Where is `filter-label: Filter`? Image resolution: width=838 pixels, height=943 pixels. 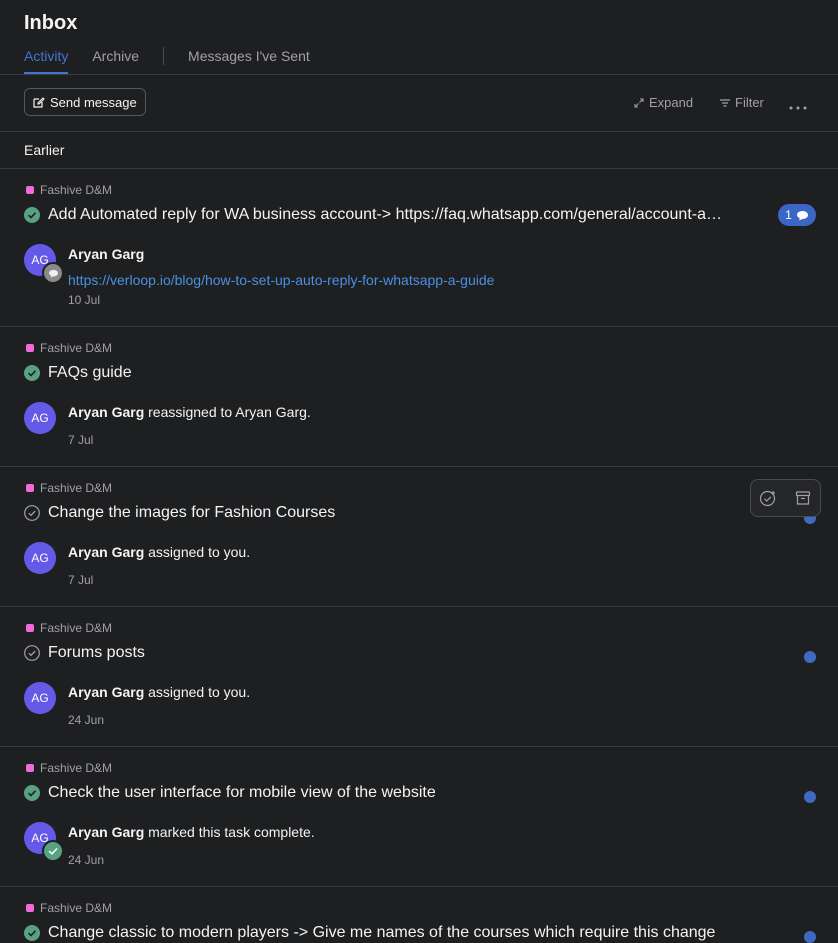 filter-label: Filter is located at coordinates (749, 102).